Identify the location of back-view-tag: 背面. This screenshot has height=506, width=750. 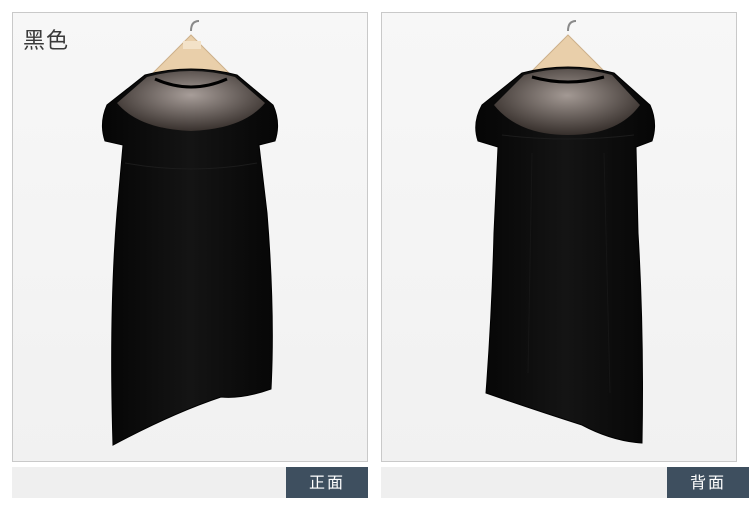
(708, 482).